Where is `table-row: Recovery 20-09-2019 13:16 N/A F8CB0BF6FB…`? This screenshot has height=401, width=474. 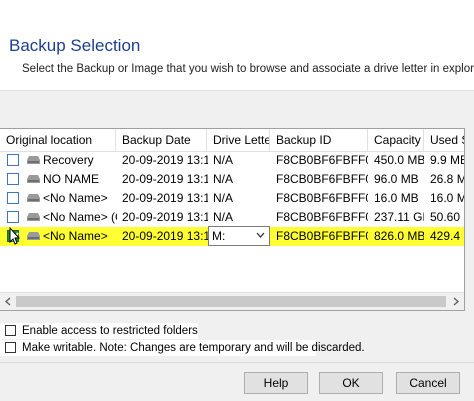
table-row: Recovery 20-09-2019 13:16 N/A F8CB0BF6FB… is located at coordinates (232, 160).